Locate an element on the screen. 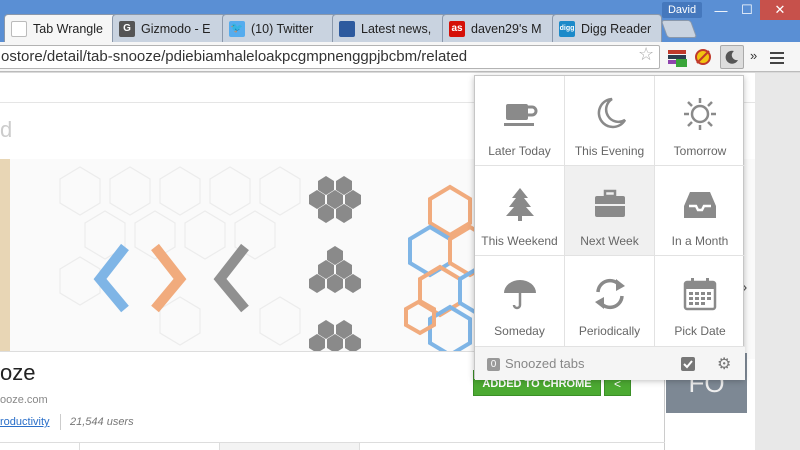 This screenshot has width=800, height=450. close-window-button: ✕ is located at coordinates (780, 10).